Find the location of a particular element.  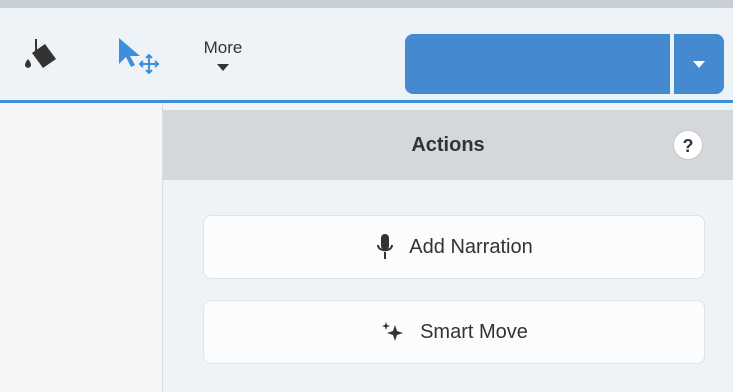

smart-move-button: Smart Move is located at coordinates (454, 332).